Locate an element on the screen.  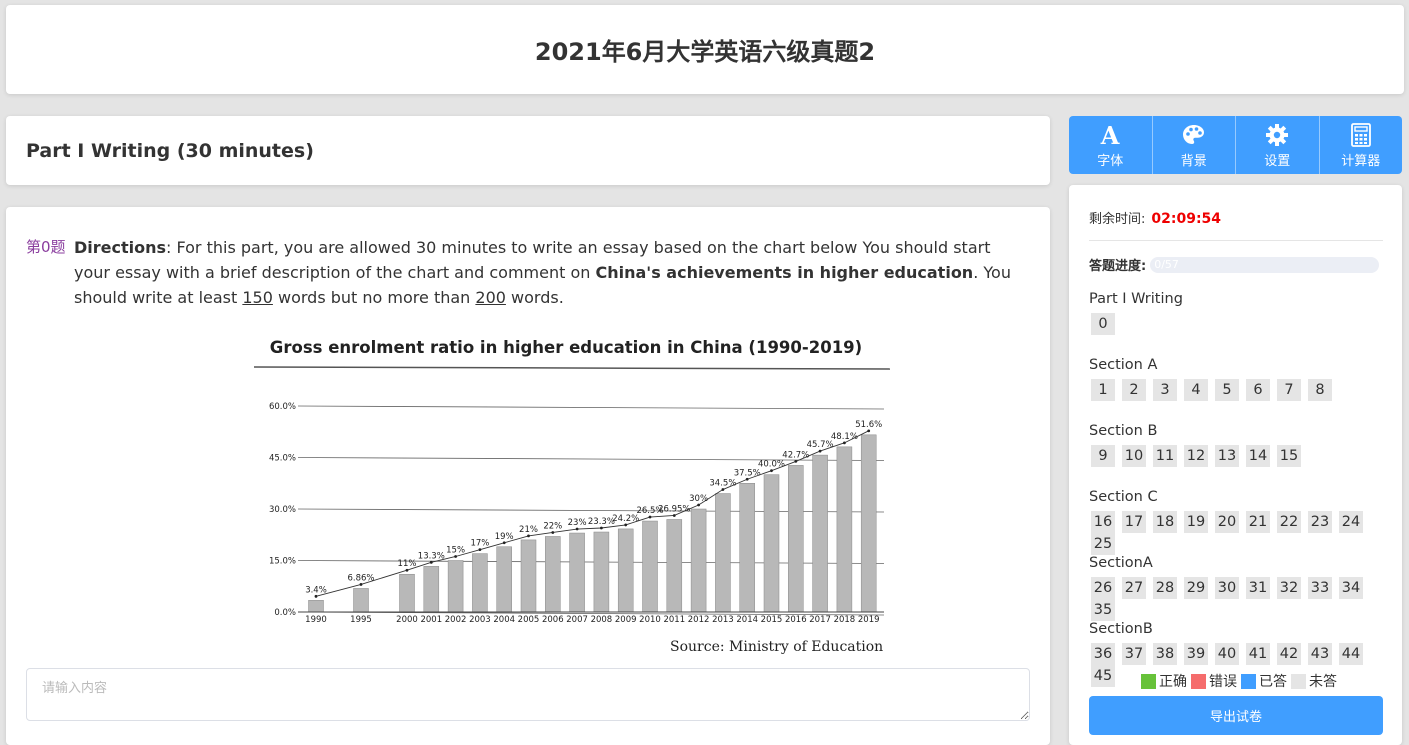
calculator-icon is located at coordinates (1361, 135).